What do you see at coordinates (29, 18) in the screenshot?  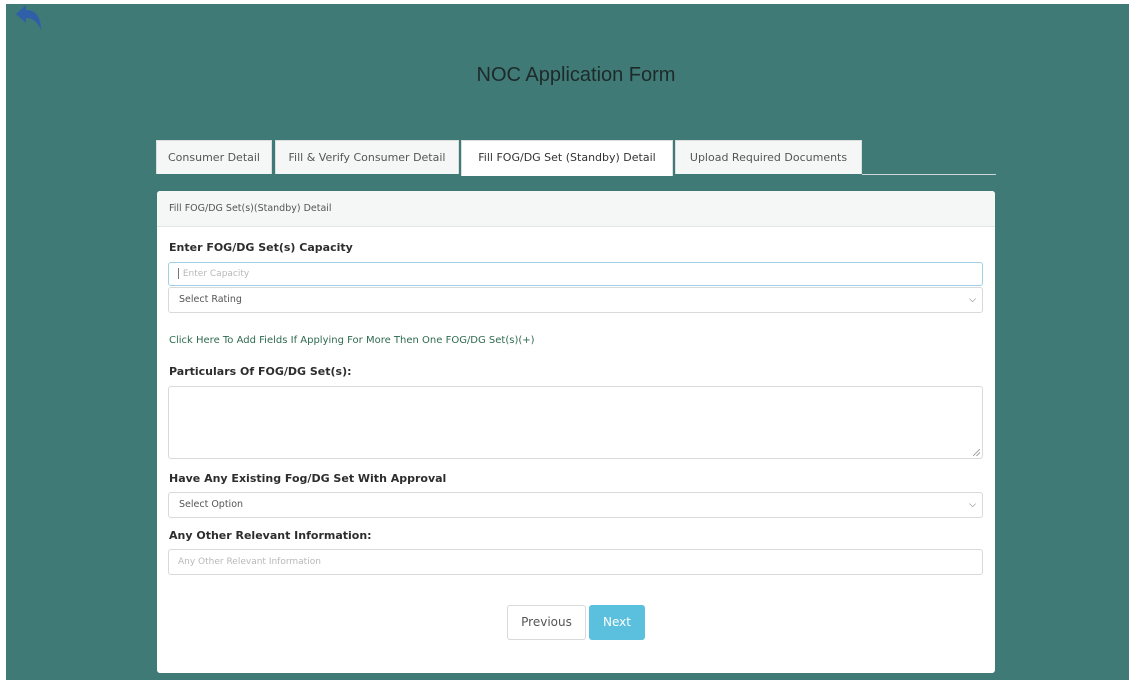 I see `back-arrow-icon` at bounding box center [29, 18].